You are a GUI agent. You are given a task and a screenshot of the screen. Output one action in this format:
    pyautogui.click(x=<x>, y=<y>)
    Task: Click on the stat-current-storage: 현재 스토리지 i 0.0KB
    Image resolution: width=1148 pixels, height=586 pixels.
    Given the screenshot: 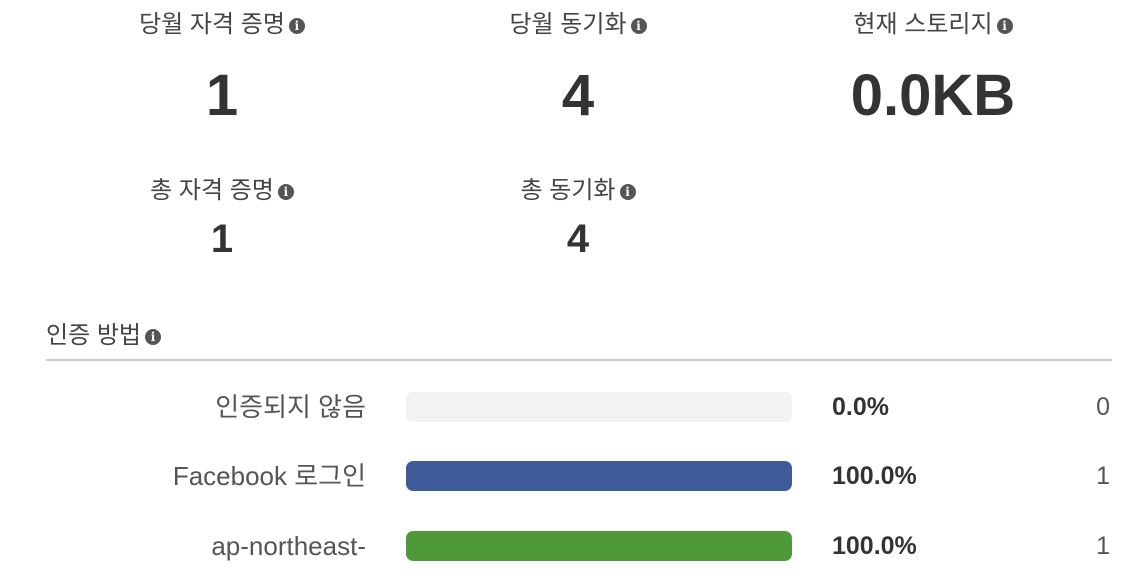 What is the action you would take?
    pyautogui.click(x=933, y=64)
    